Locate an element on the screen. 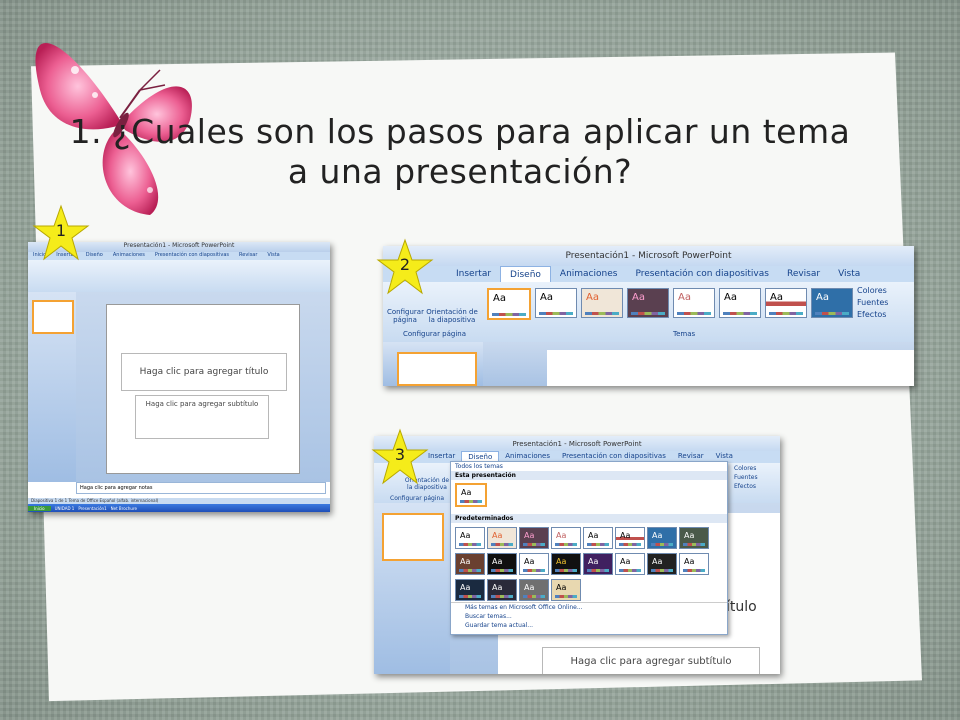 The height and width of the screenshot is (720, 960). step-2-star: 2 is located at coordinates (405, 267).